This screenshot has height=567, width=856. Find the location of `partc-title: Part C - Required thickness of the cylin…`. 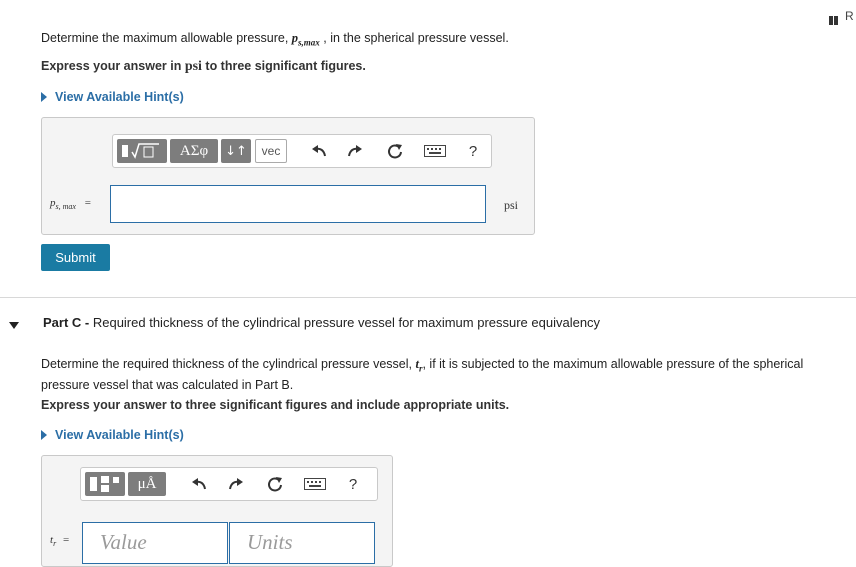

partc-title: Part C - Required thickness of the cylin… is located at coordinates (321, 322).